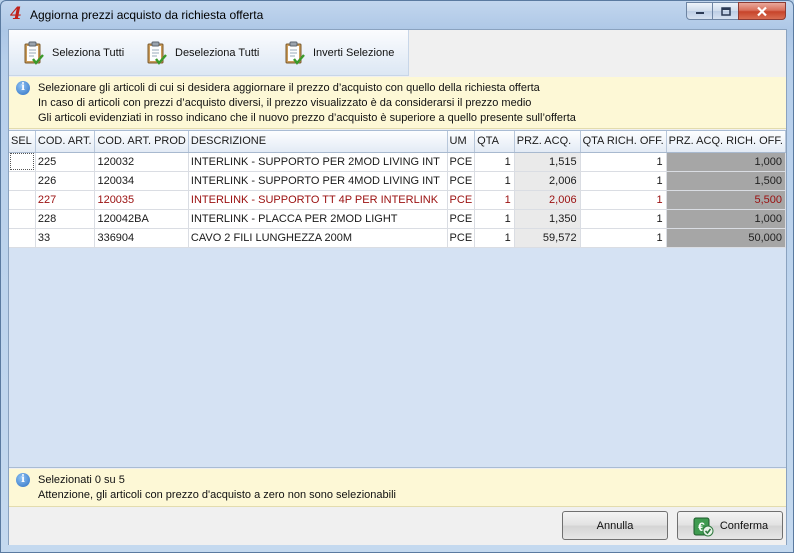  I want to click on col-header-qta: QTA, so click(494, 142).